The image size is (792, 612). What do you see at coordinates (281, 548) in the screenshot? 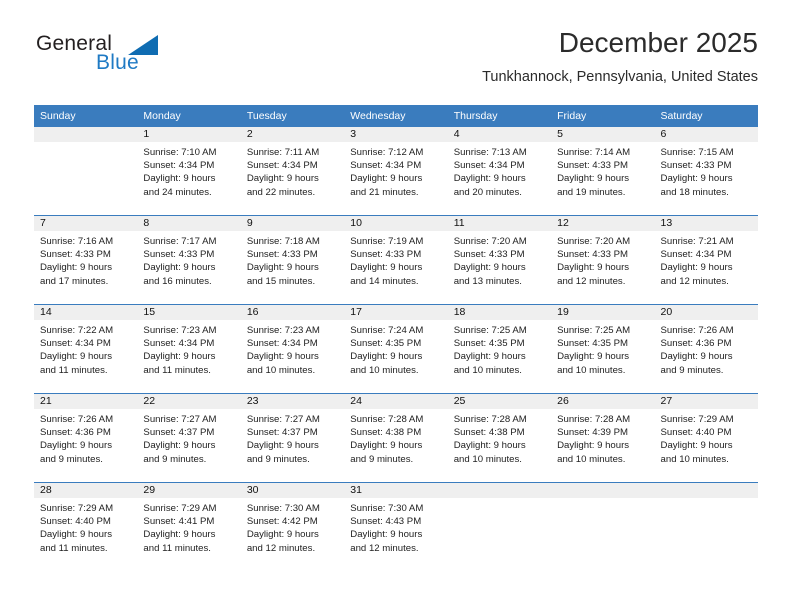
I see `daylight-duration-line2: and 12 minutes.` at bounding box center [281, 548].